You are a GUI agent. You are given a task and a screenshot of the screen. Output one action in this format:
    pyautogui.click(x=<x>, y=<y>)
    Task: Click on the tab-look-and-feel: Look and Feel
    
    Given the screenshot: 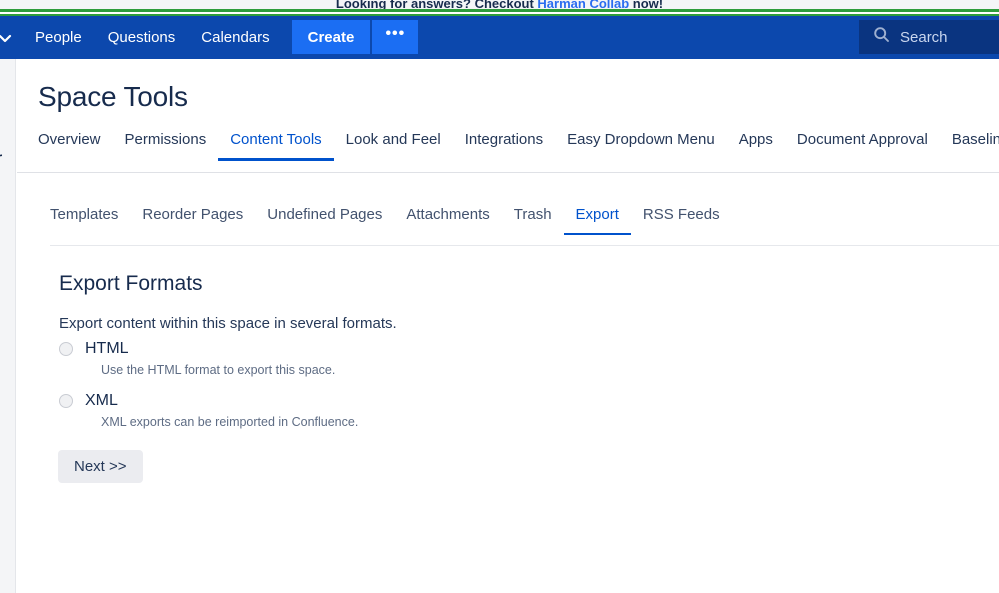 What is the action you would take?
    pyautogui.click(x=393, y=146)
    